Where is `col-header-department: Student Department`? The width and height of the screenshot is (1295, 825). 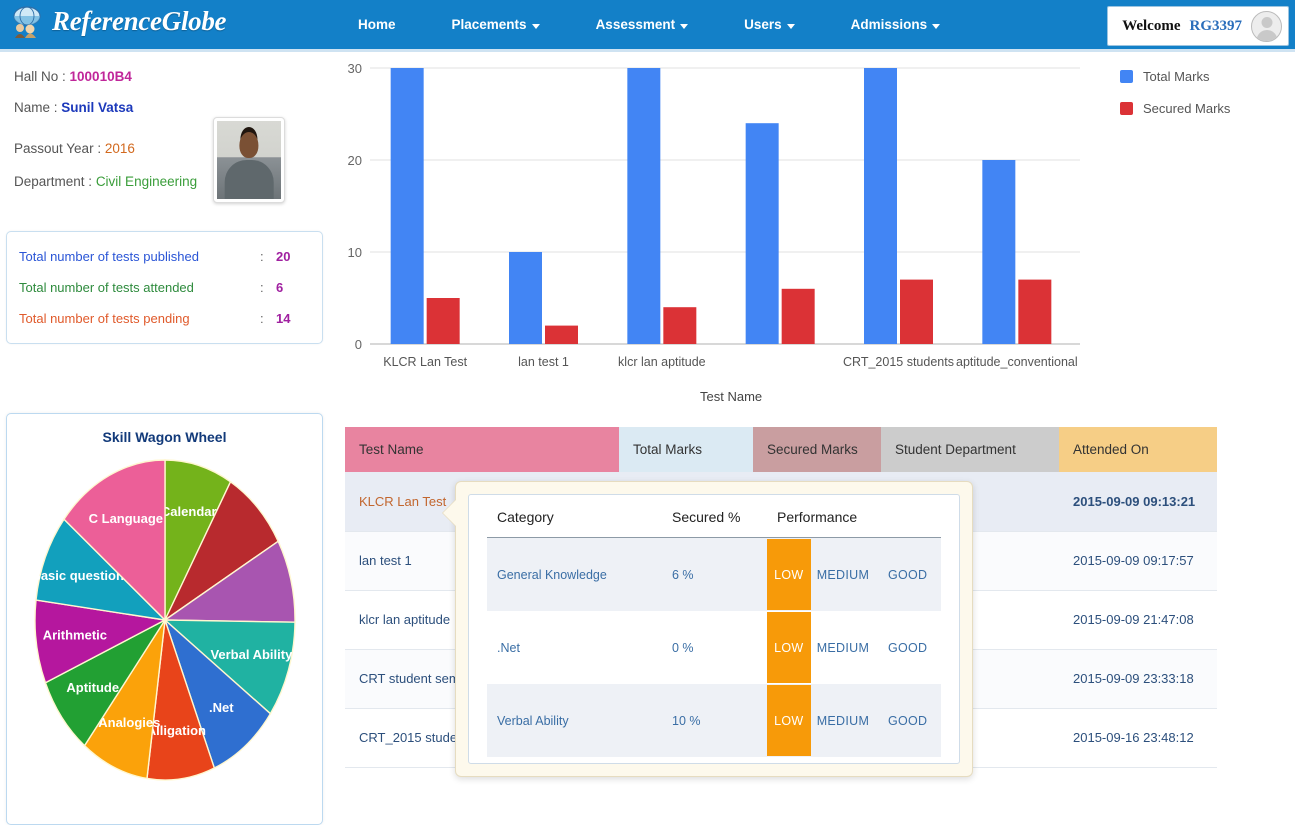 col-header-department: Student Department is located at coordinates (970, 449).